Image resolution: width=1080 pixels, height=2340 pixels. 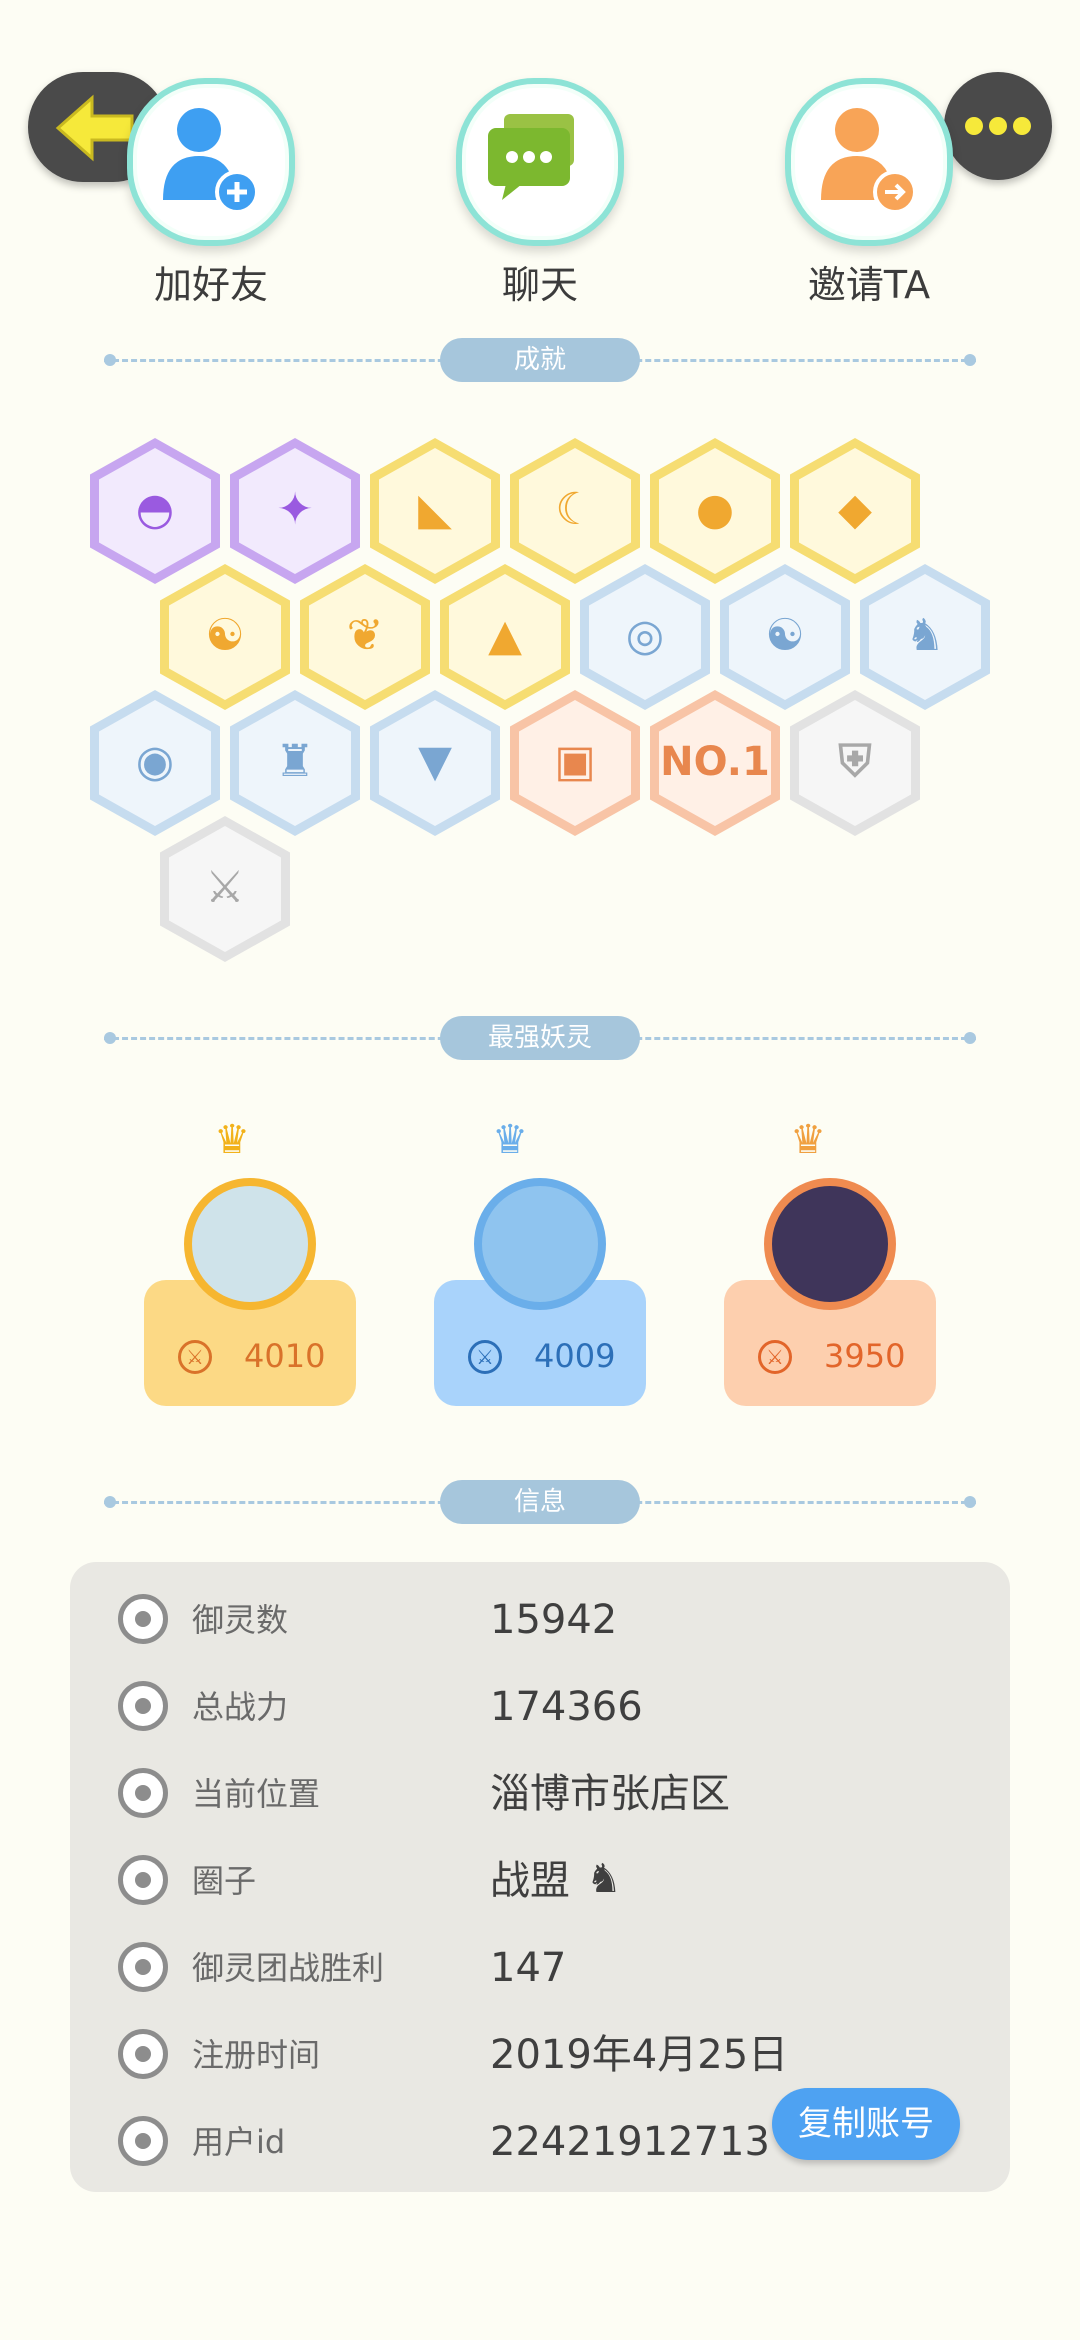 I want to click on top-spirit-3: ♛ ⚔ 3950, so click(x=830, y=1261).